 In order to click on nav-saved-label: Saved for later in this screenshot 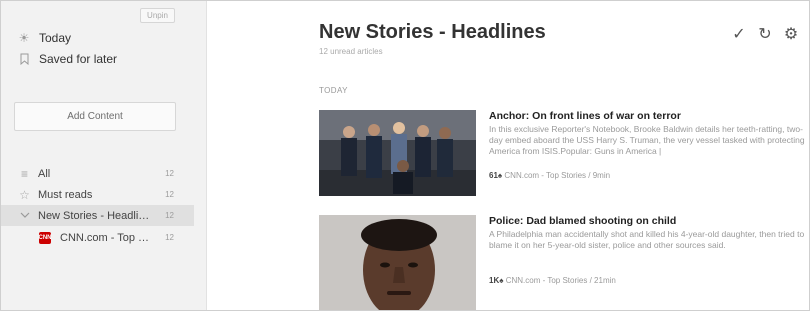, I will do `click(78, 59)`.